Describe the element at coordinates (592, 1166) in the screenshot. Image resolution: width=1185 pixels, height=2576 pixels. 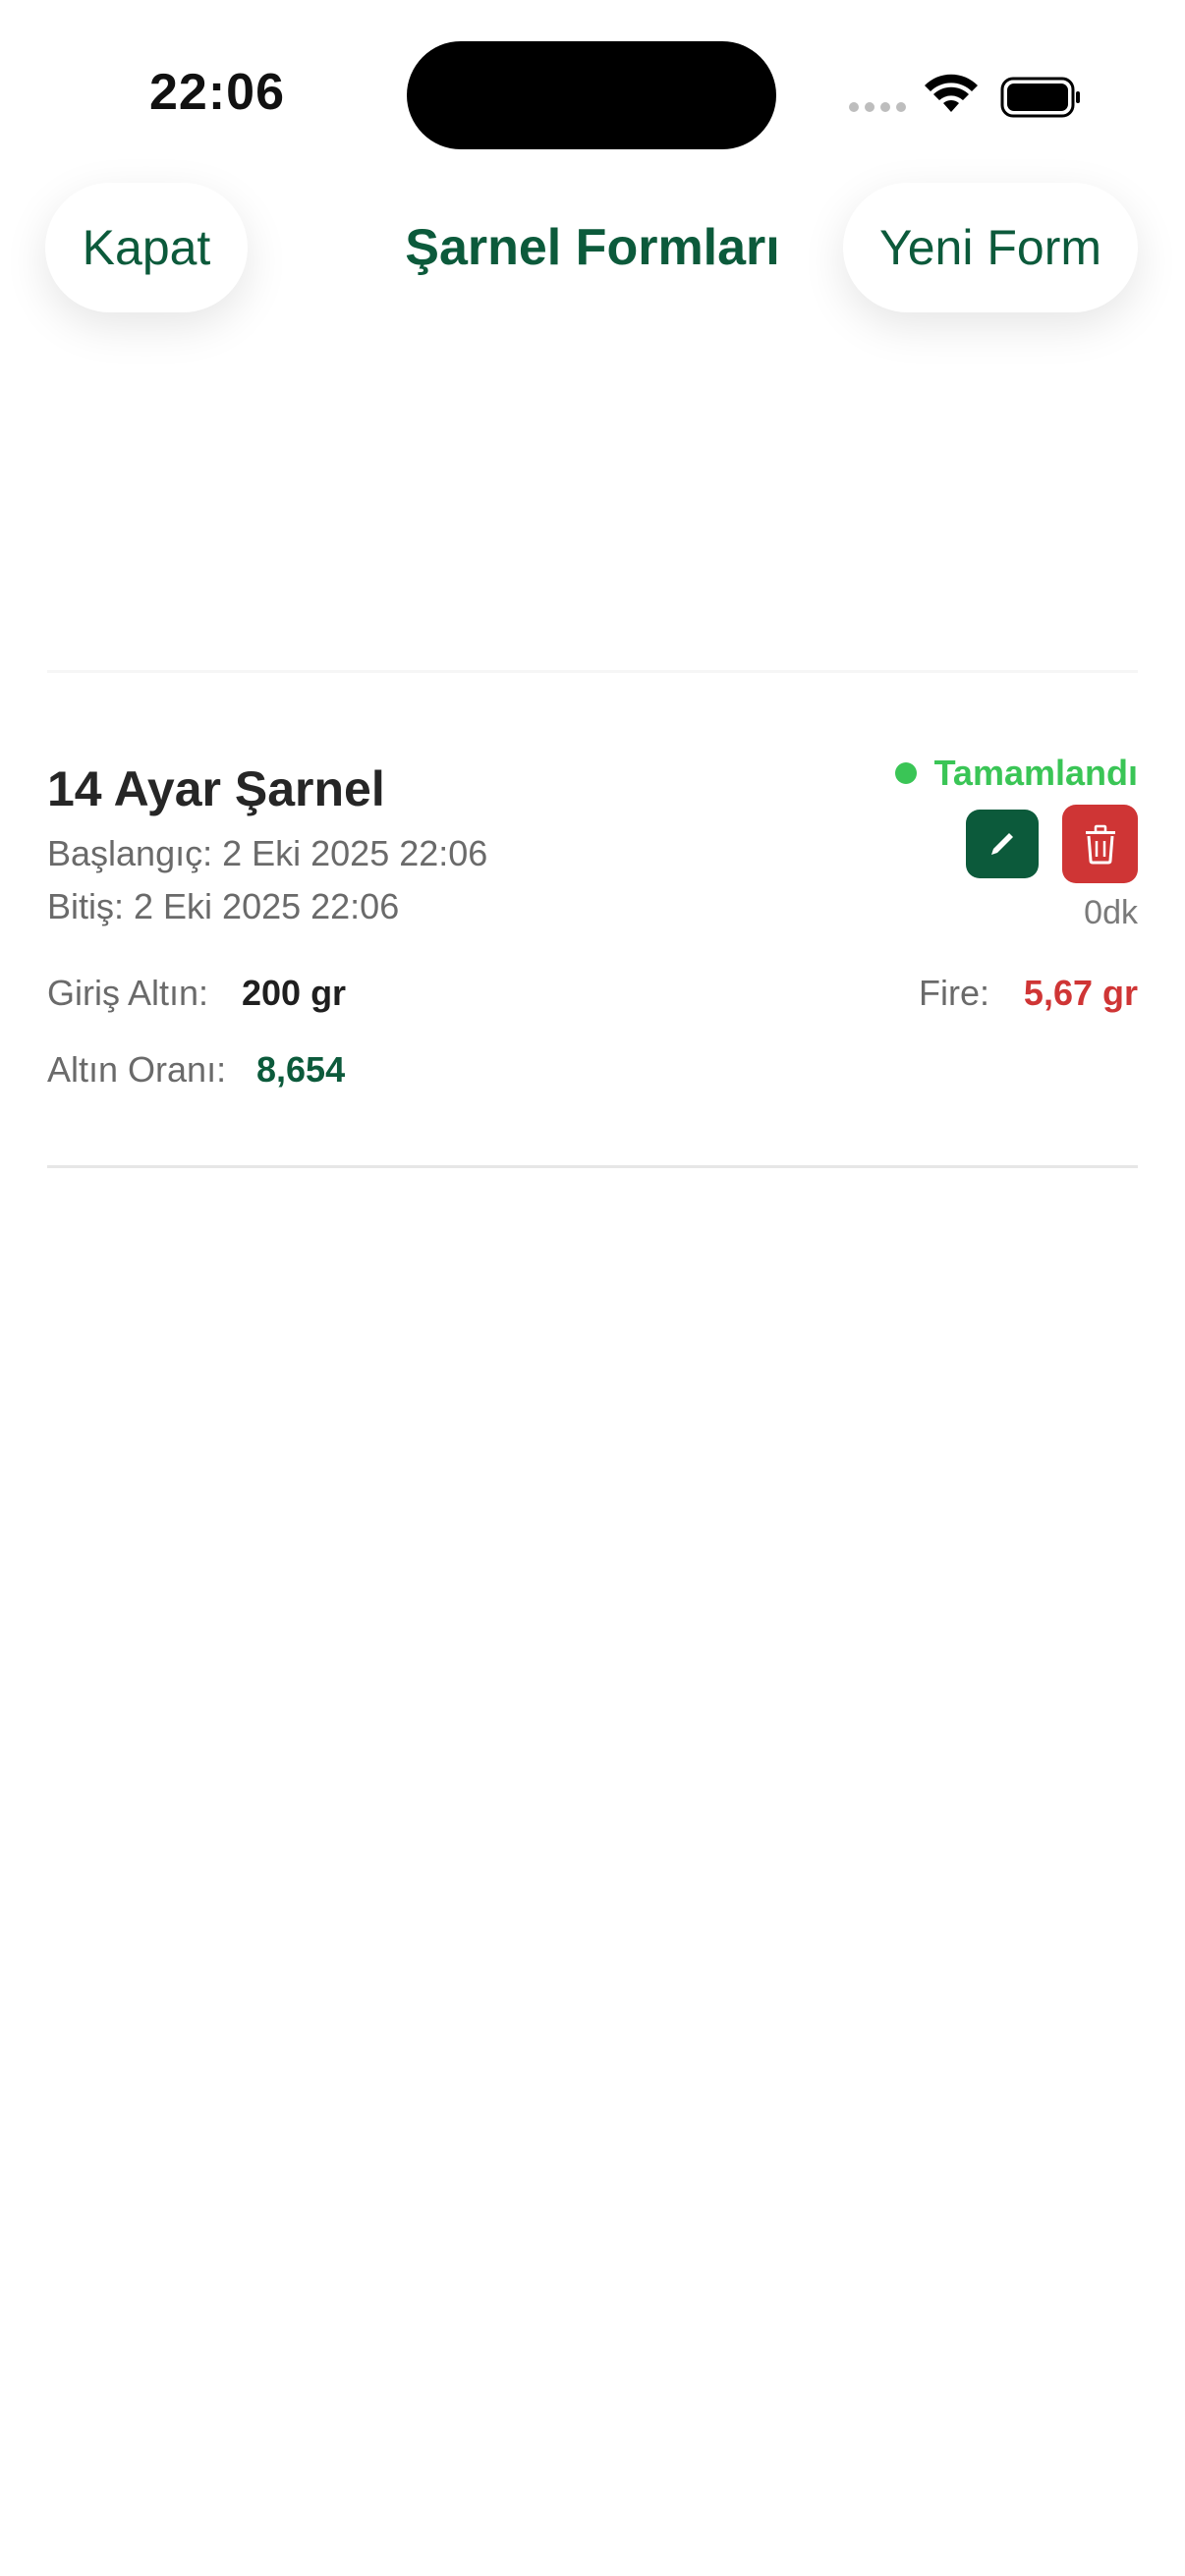
I see `list-divider` at that location.